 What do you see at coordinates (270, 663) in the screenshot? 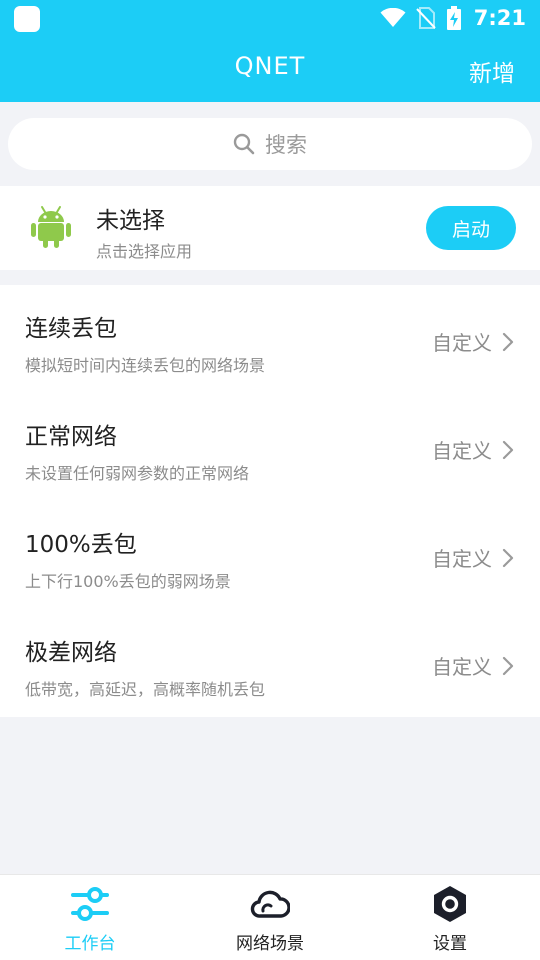
I see `scenario-item-poor-network: 极差网络 低带宽，高延迟，高概率随机丢包 自定义` at bounding box center [270, 663].